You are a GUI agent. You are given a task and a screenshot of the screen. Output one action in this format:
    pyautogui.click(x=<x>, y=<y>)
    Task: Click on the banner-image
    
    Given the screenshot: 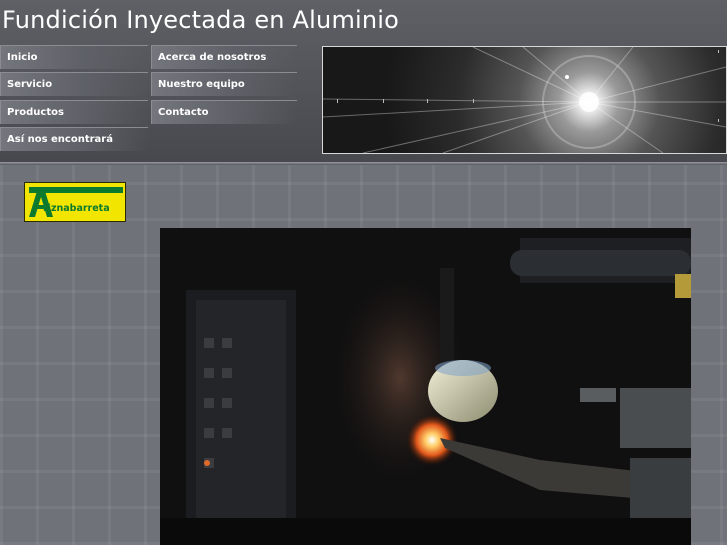 What is the action you would take?
    pyautogui.click(x=524, y=100)
    